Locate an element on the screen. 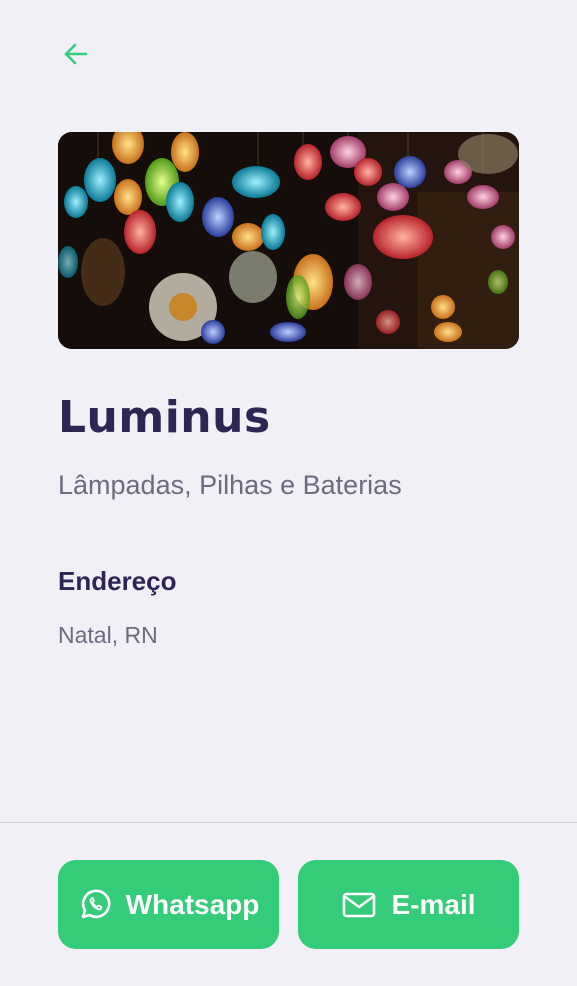  address-value: Natal, RN is located at coordinates (108, 635).